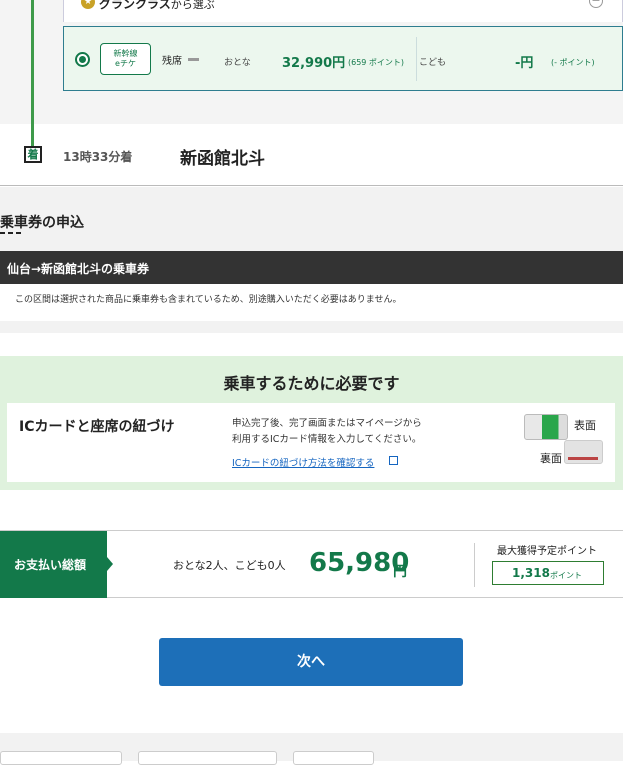 The width and height of the screenshot is (623, 765). Describe the element at coordinates (229, 565) in the screenshot. I see `passenger-count: おとな2人、こども0人` at that location.